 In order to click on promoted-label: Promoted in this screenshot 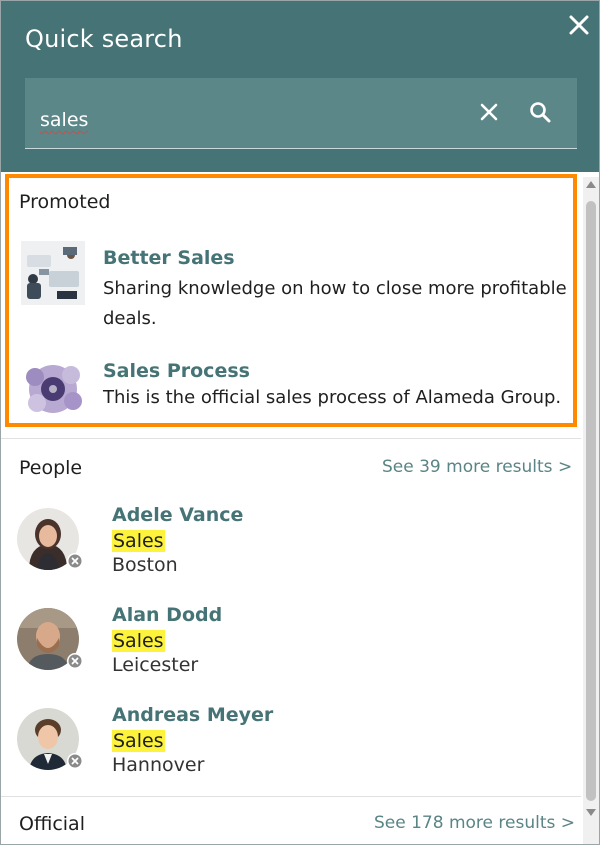, I will do `click(65, 202)`.